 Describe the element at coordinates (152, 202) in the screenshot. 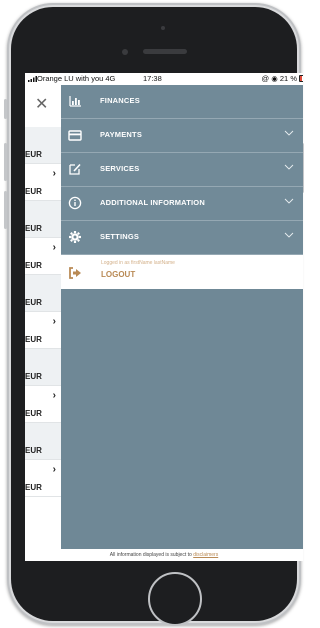

I see `menu-item-label: ADDITIONAL INFORMATION` at that location.